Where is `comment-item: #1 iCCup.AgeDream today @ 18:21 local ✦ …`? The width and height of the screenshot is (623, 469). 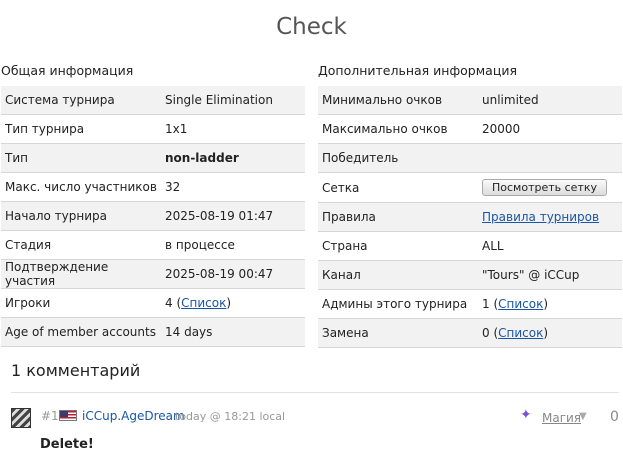
comment-item: #1 iCCup.AgeDream today @ 18:21 local ✦ … is located at coordinates (316, 418).